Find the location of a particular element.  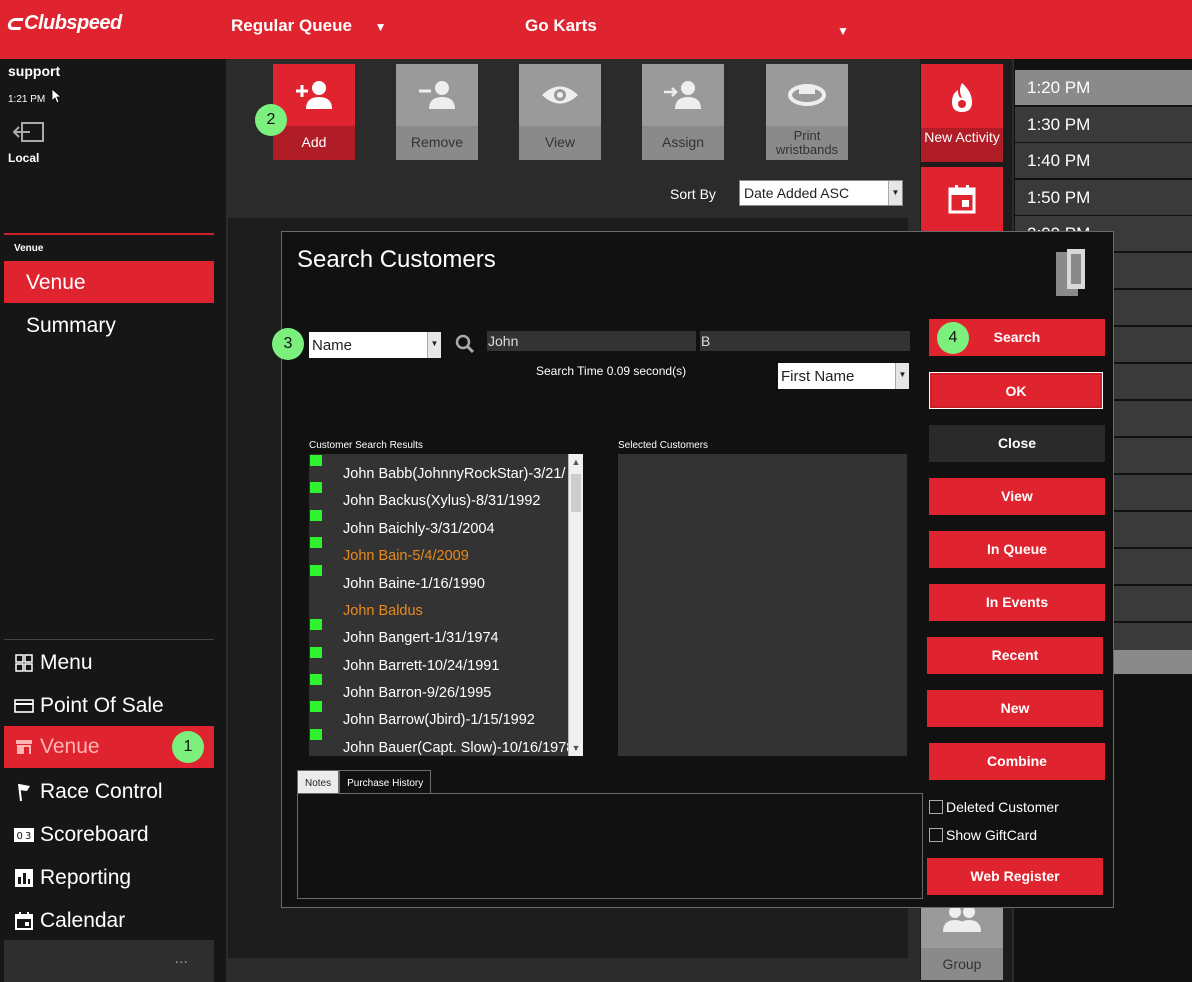

results-scrollbar: ▲ ▼ is located at coordinates (575, 605).